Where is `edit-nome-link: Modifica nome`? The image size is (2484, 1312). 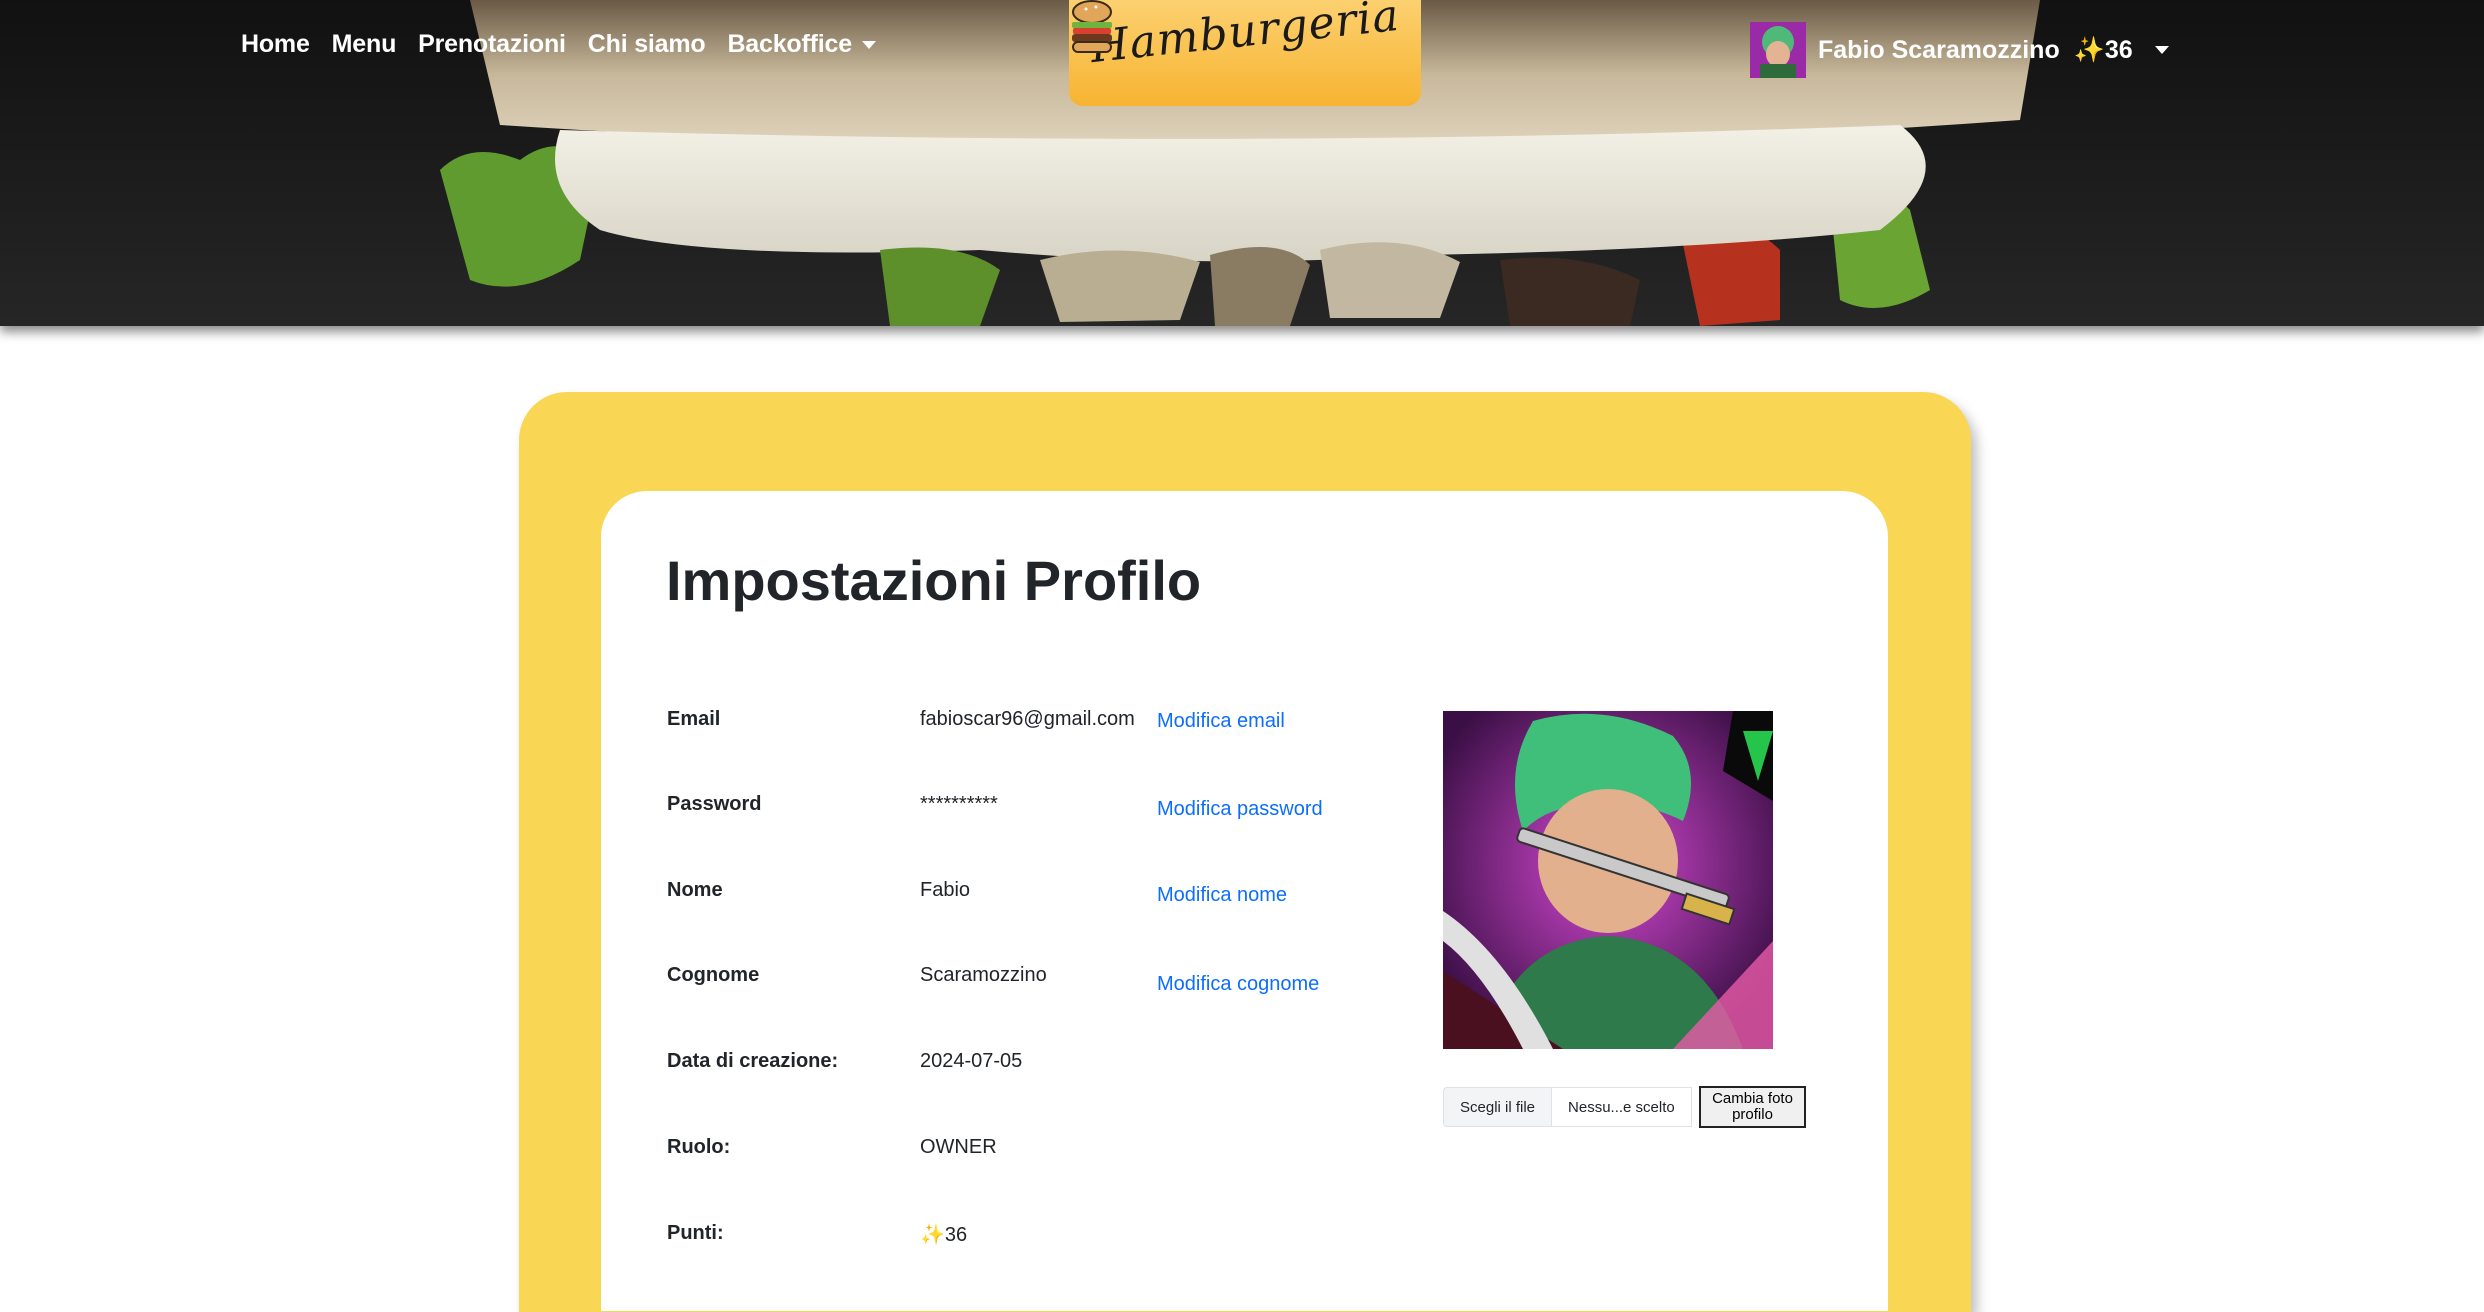
edit-nome-link: Modifica nome is located at coordinates (1222, 895).